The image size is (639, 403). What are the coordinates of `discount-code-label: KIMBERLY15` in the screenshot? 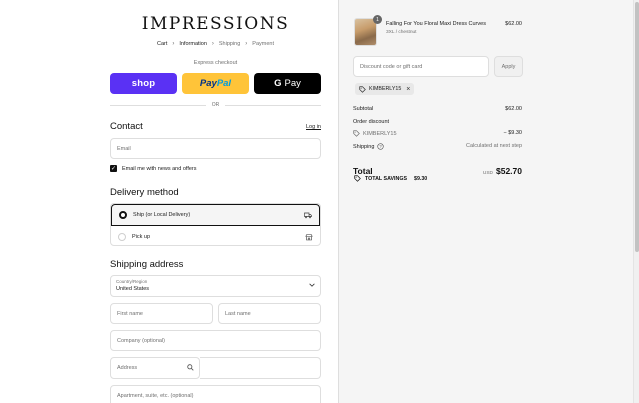 It's located at (380, 133).